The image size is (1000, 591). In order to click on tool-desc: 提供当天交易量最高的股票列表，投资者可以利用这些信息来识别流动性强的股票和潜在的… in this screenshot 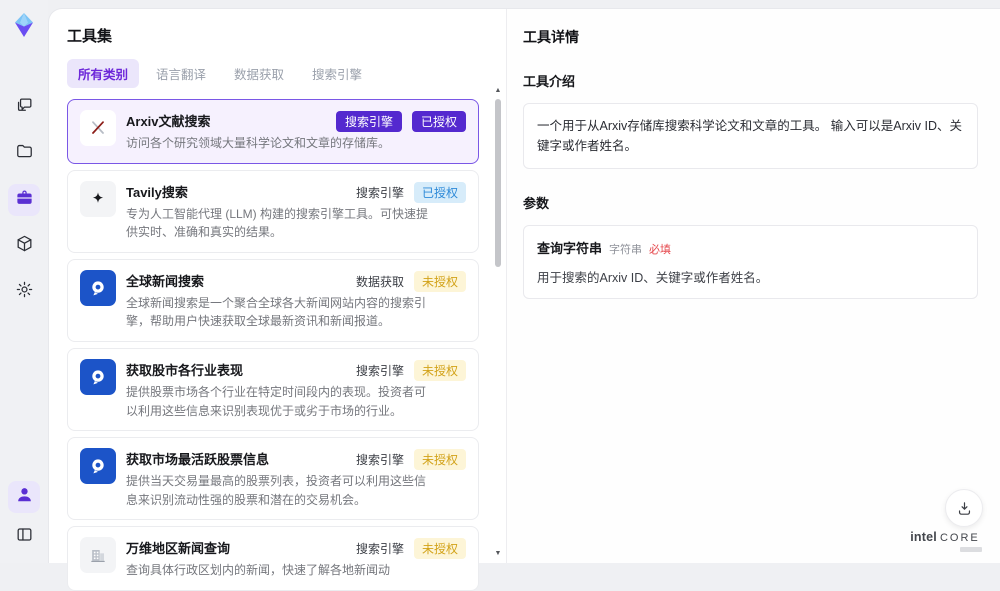, I will do `click(276, 490)`.